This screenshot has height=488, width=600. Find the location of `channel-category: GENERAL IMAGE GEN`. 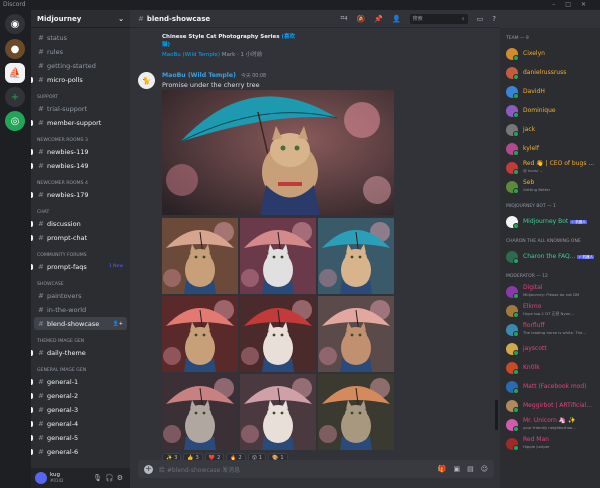

channel-category: GENERAL IMAGE GEN is located at coordinates (80, 367).